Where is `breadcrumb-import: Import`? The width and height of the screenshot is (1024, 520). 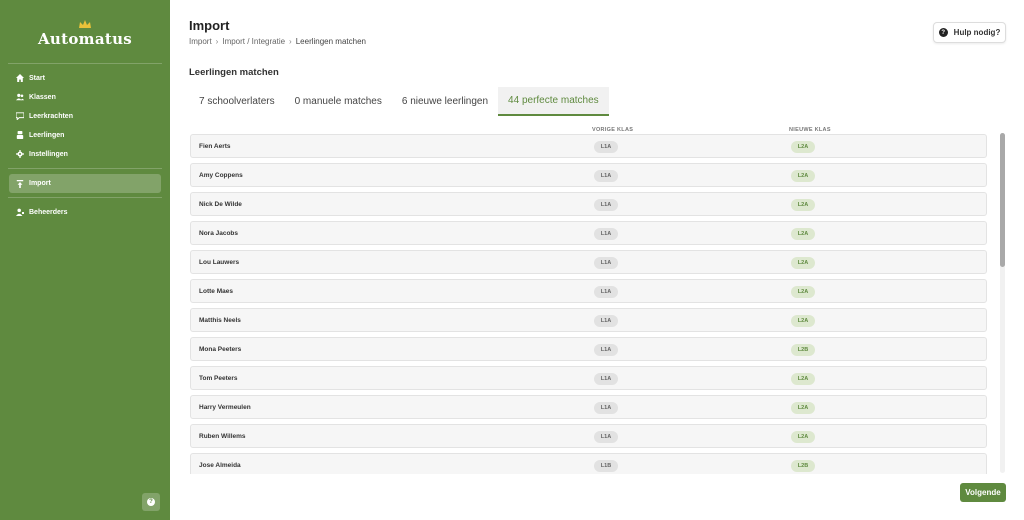 breadcrumb-import: Import is located at coordinates (200, 41).